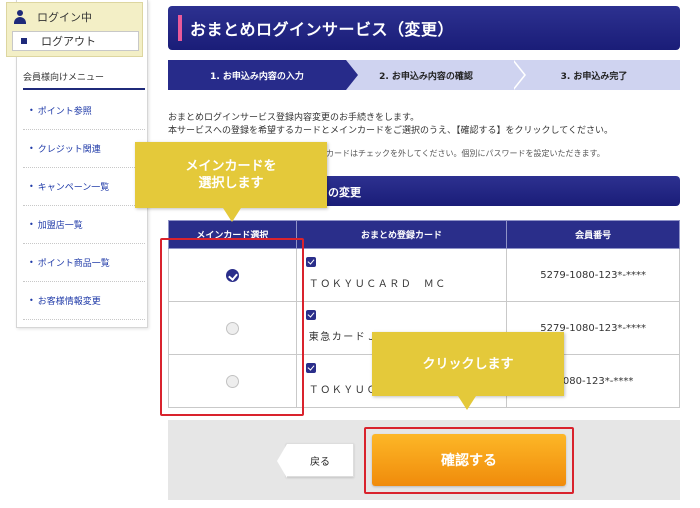 The width and height of the screenshot is (700, 508). Describe the element at coordinates (468, 364) in the screenshot. I see `callout-text: クリックします` at that location.